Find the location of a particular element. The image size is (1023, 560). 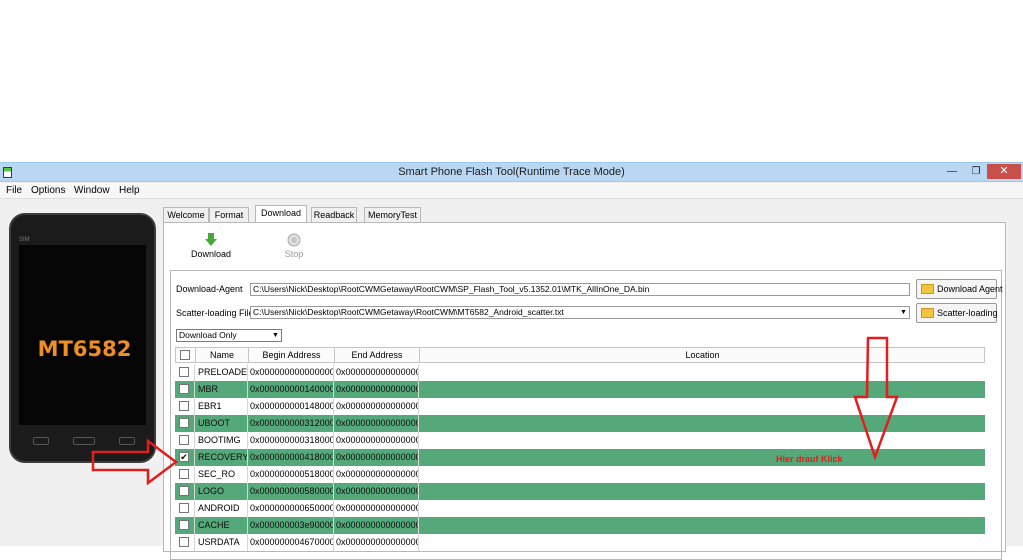

arrow-down-icon is located at coordinates (876, 398).